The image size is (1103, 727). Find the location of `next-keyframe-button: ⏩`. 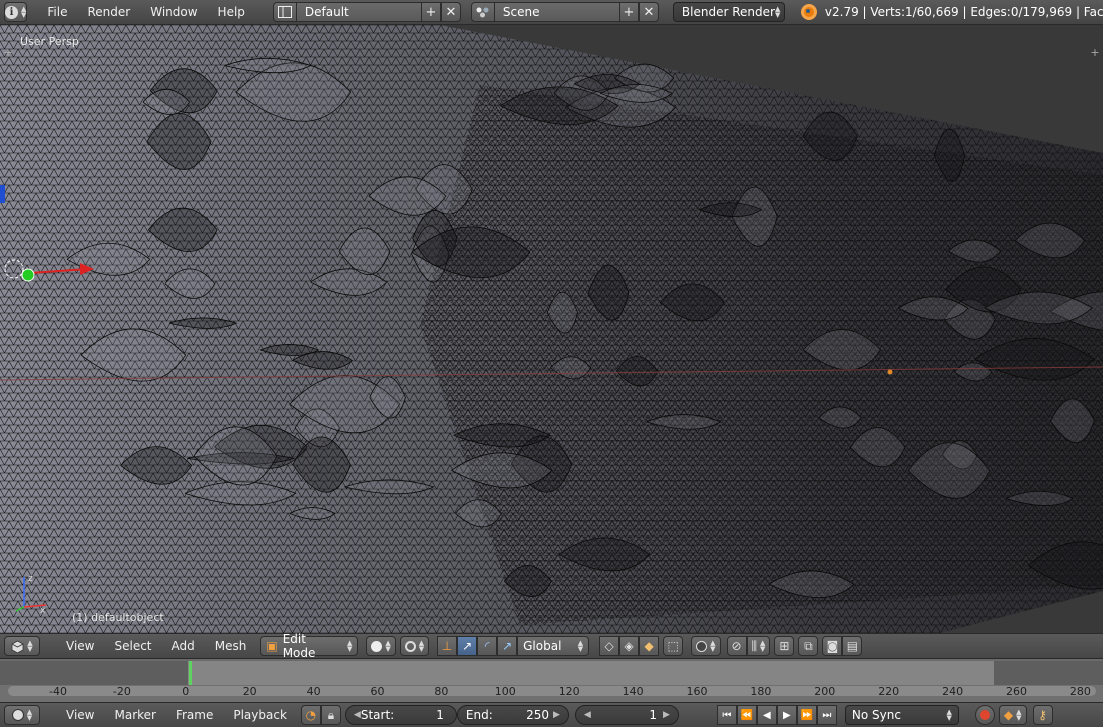

next-keyframe-button: ⏩ is located at coordinates (806, 715).